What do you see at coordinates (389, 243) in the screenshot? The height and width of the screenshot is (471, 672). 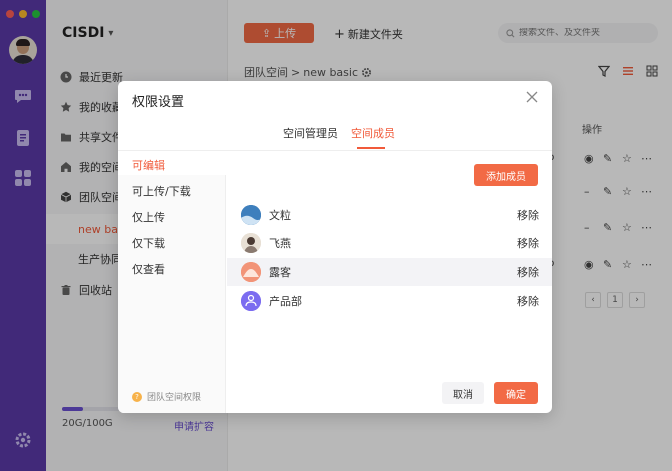 I see `member-row: 飞燕 移除` at bounding box center [389, 243].